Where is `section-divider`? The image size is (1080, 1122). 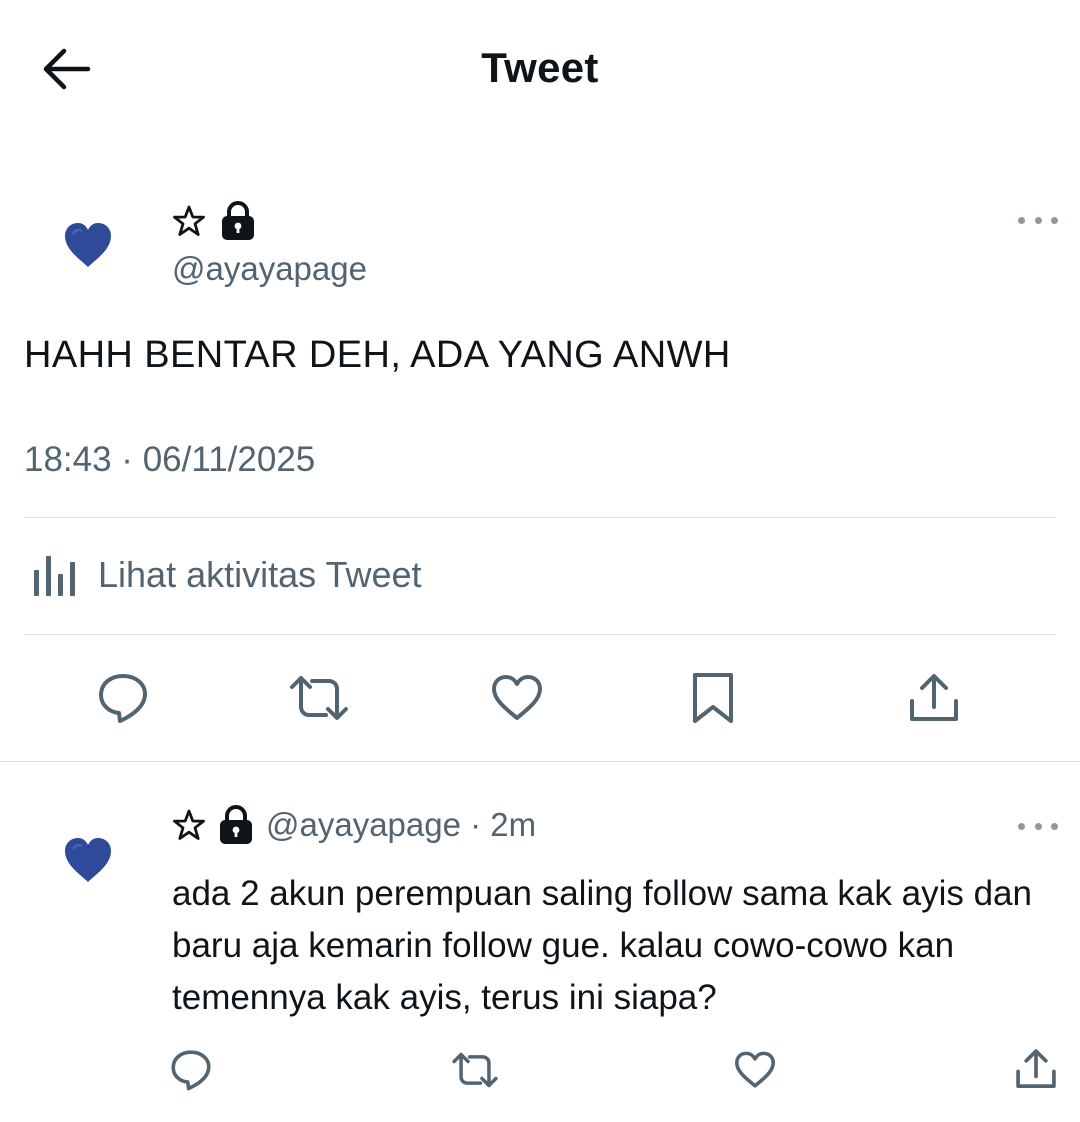
section-divider is located at coordinates (540, 761).